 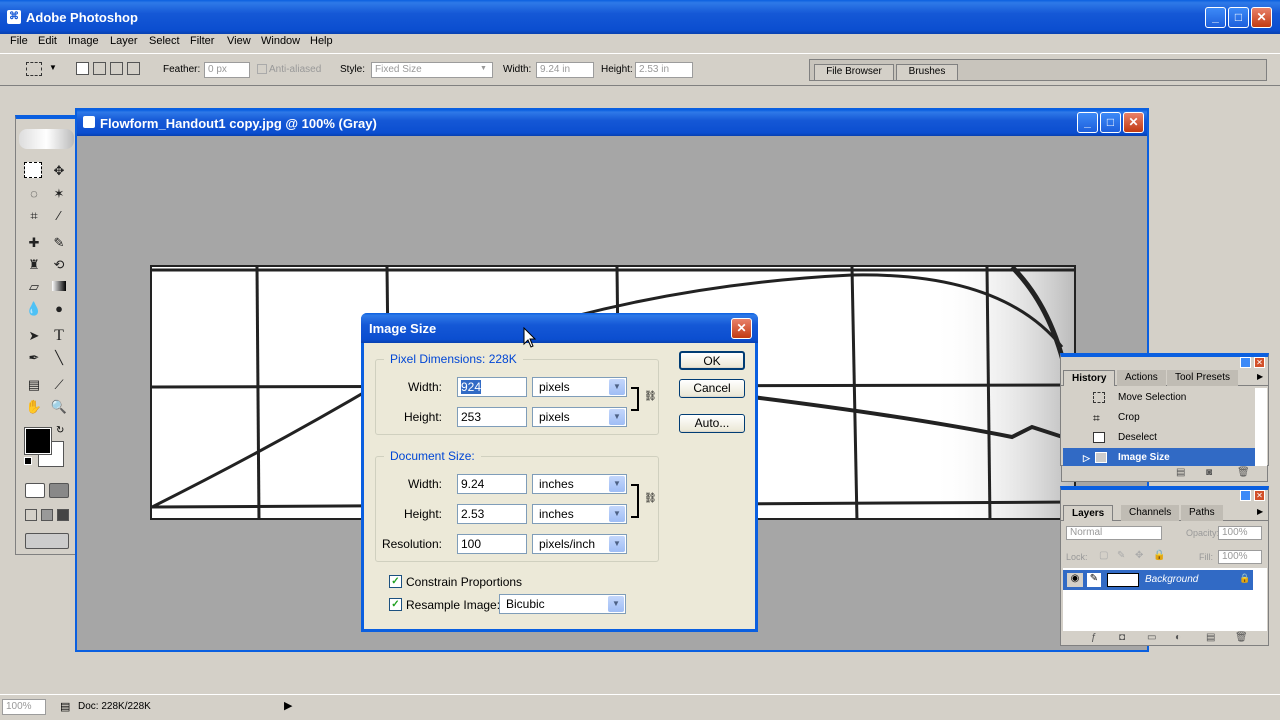 I want to click on style-select: Fixed Size, so click(x=432, y=70).